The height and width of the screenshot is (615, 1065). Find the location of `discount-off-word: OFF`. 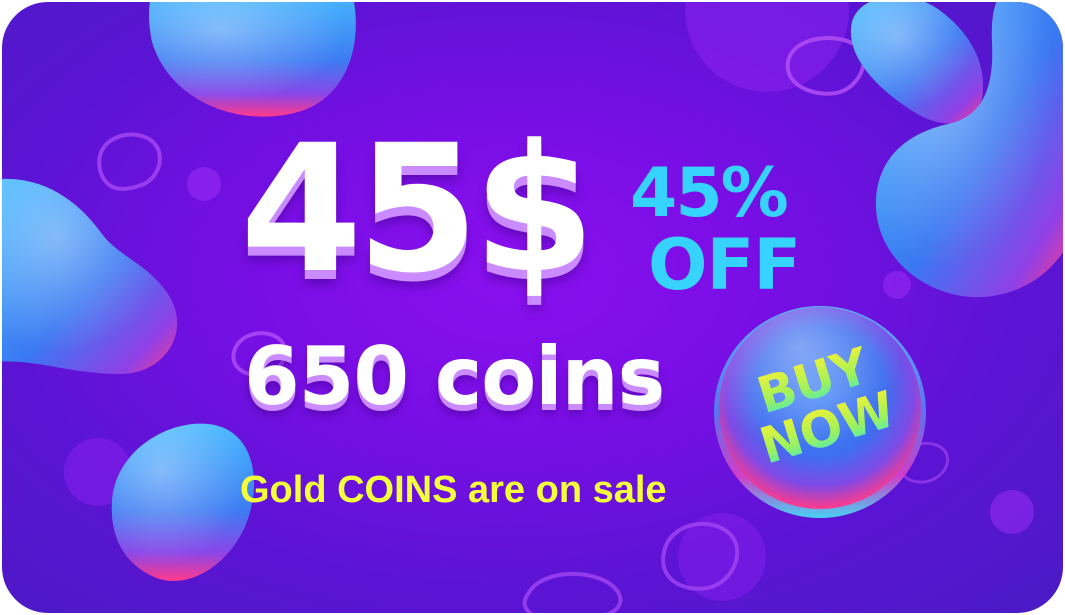

discount-off-word: OFF is located at coordinates (724, 265).